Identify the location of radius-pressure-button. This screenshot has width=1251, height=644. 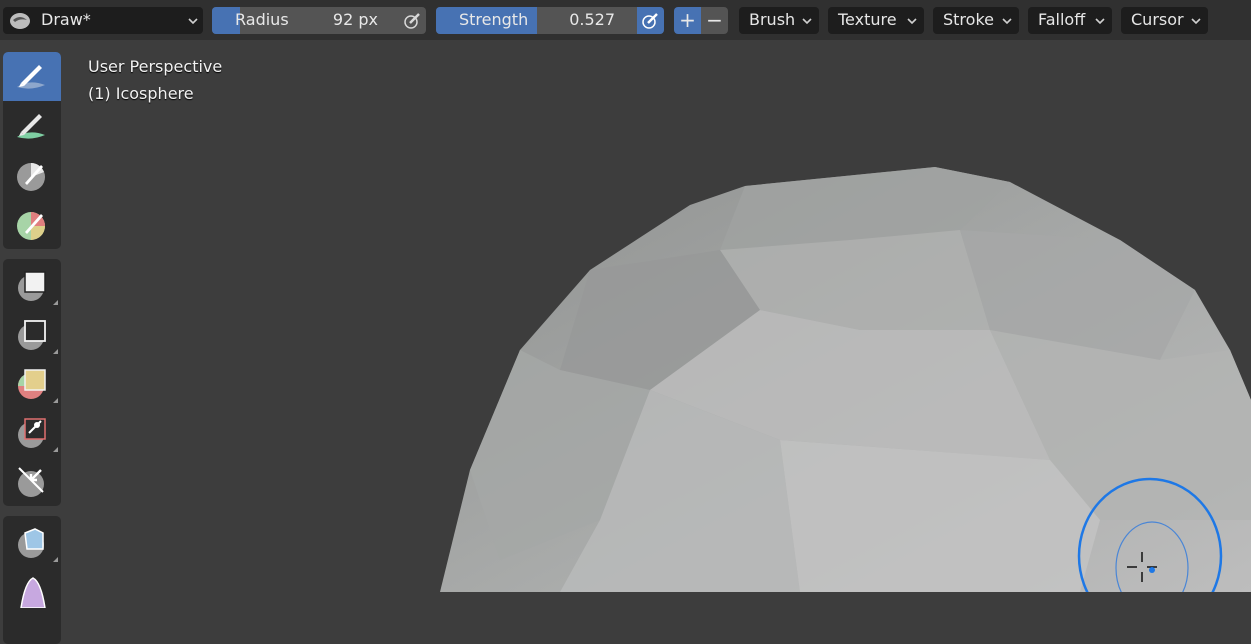
(412, 20).